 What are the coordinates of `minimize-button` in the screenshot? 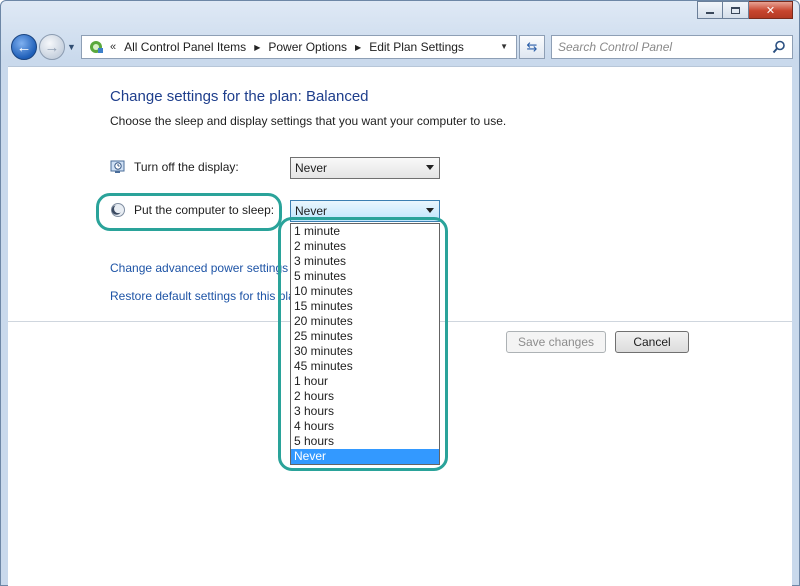 It's located at (710, 10).